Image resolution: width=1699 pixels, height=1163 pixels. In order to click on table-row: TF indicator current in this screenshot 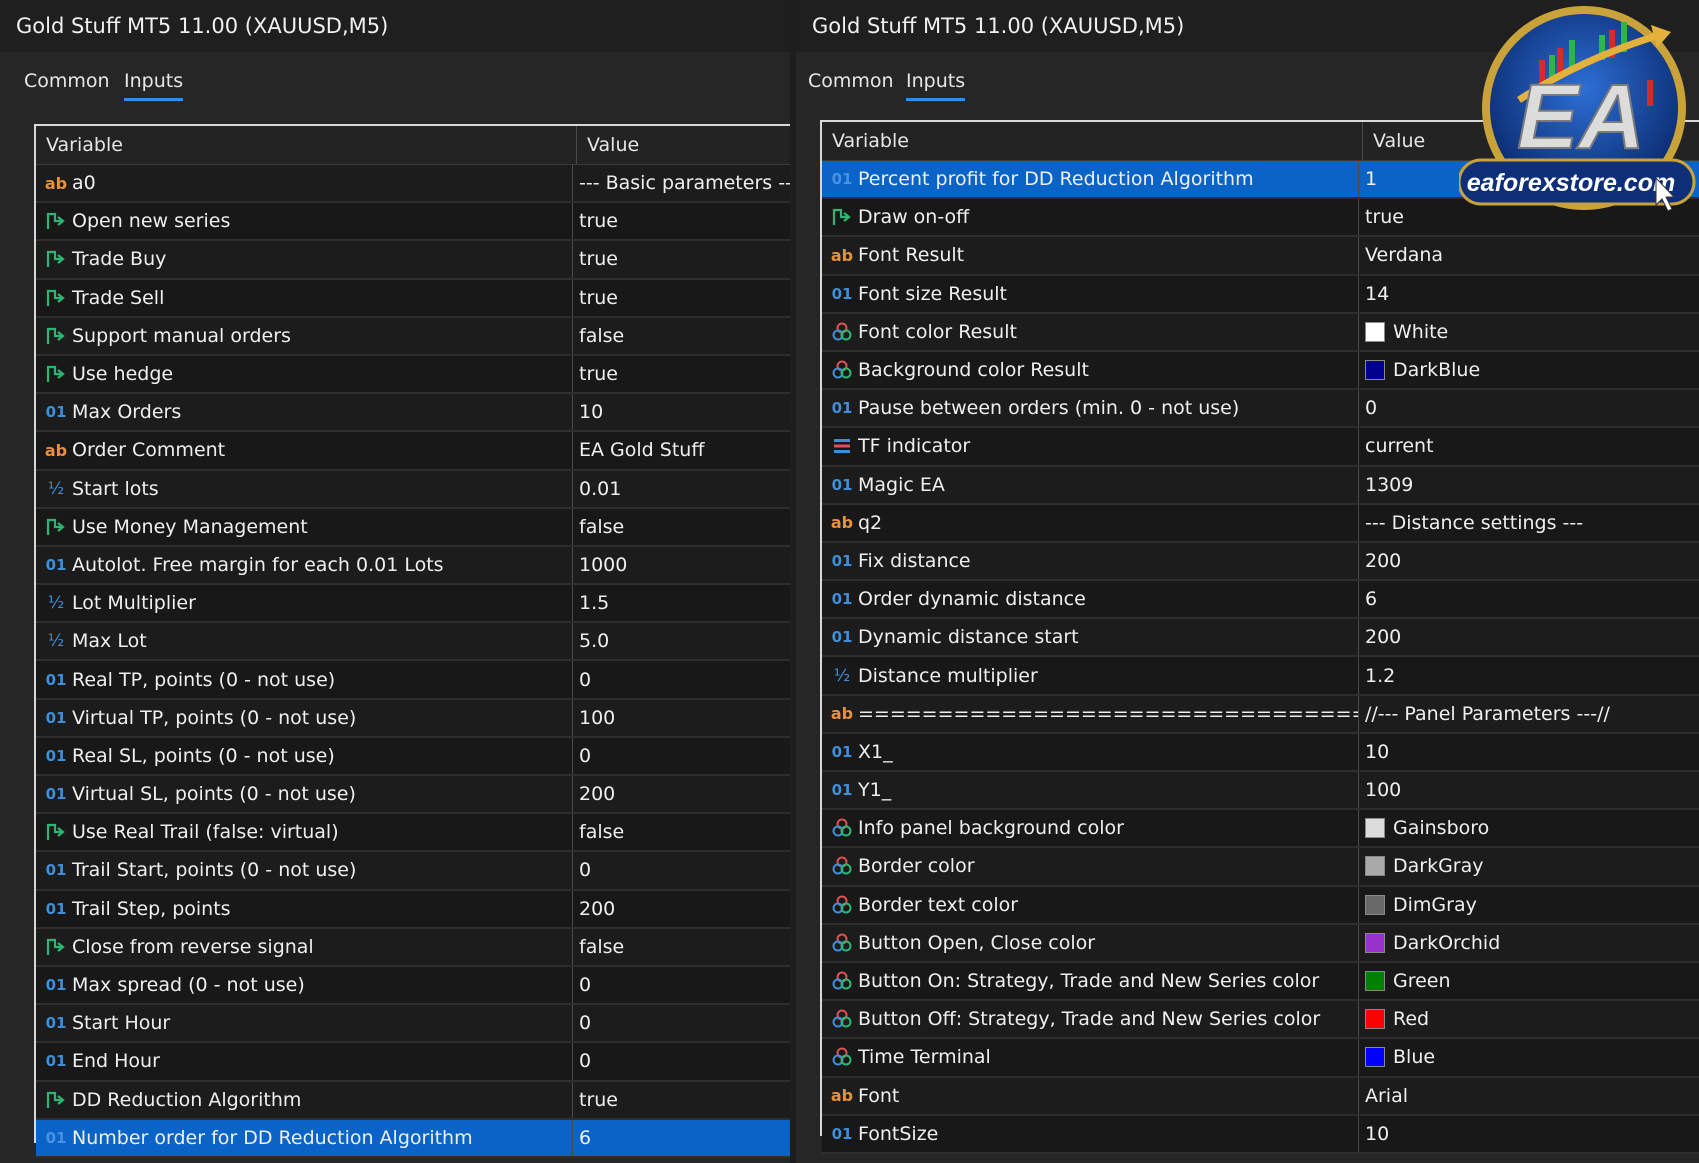, I will do `click(1260, 447)`.